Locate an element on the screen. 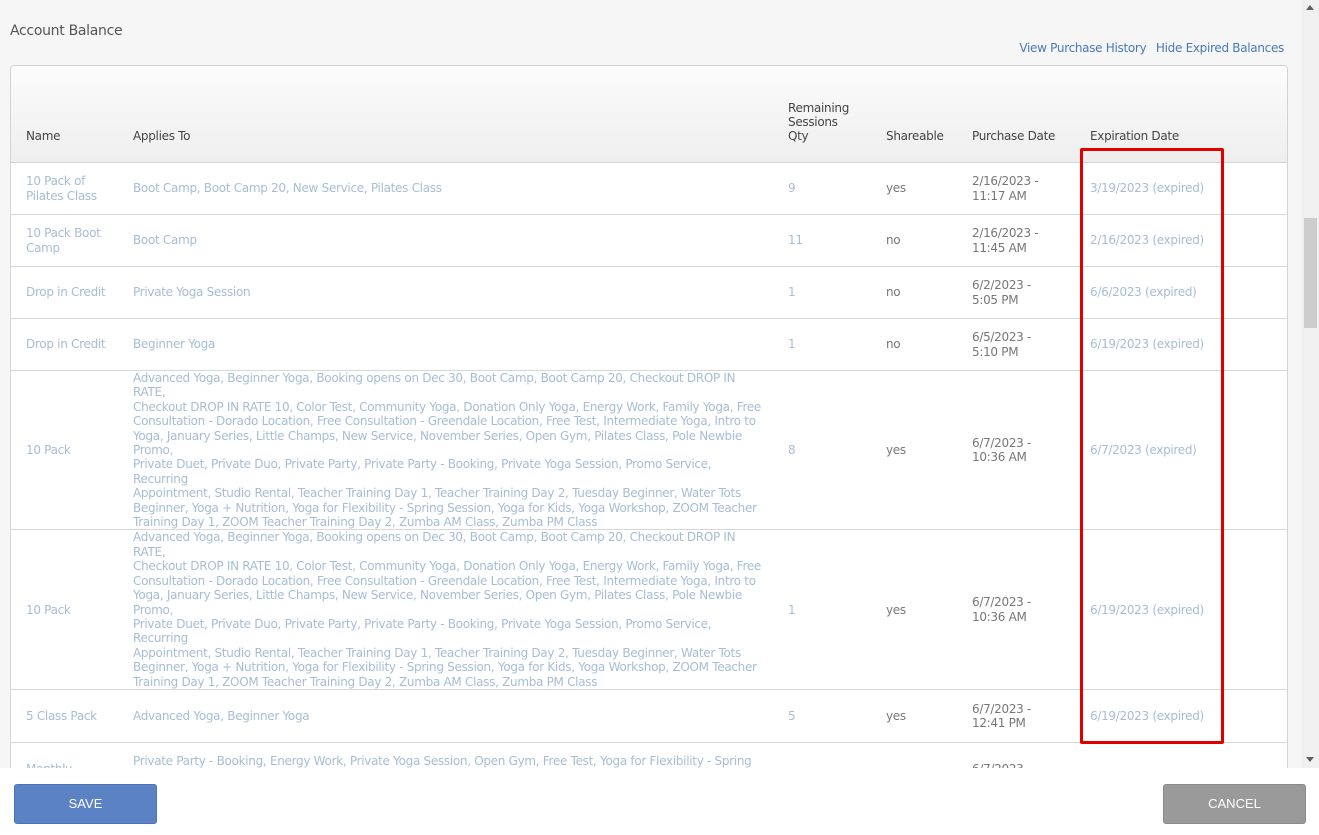 This screenshot has width=1319, height=835. cancel-button: CANCEL is located at coordinates (1234, 804).